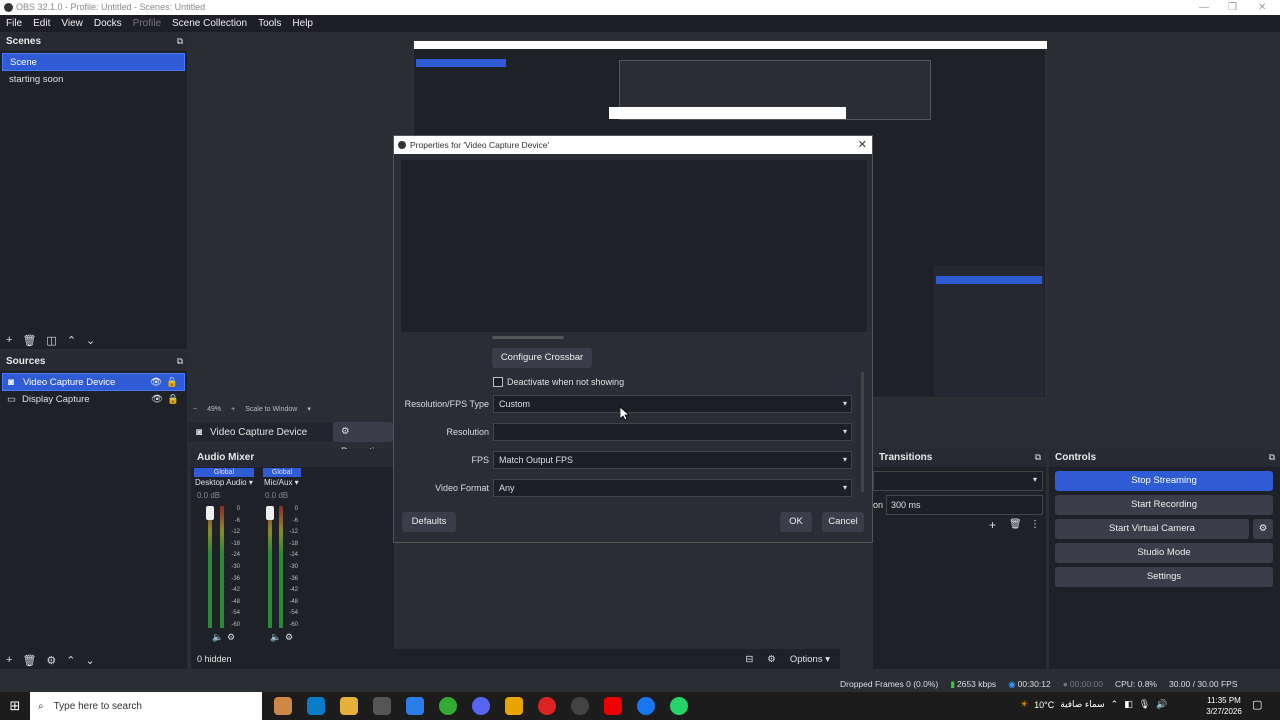  I want to click on windows-start-icon: ⊞, so click(15, 706).